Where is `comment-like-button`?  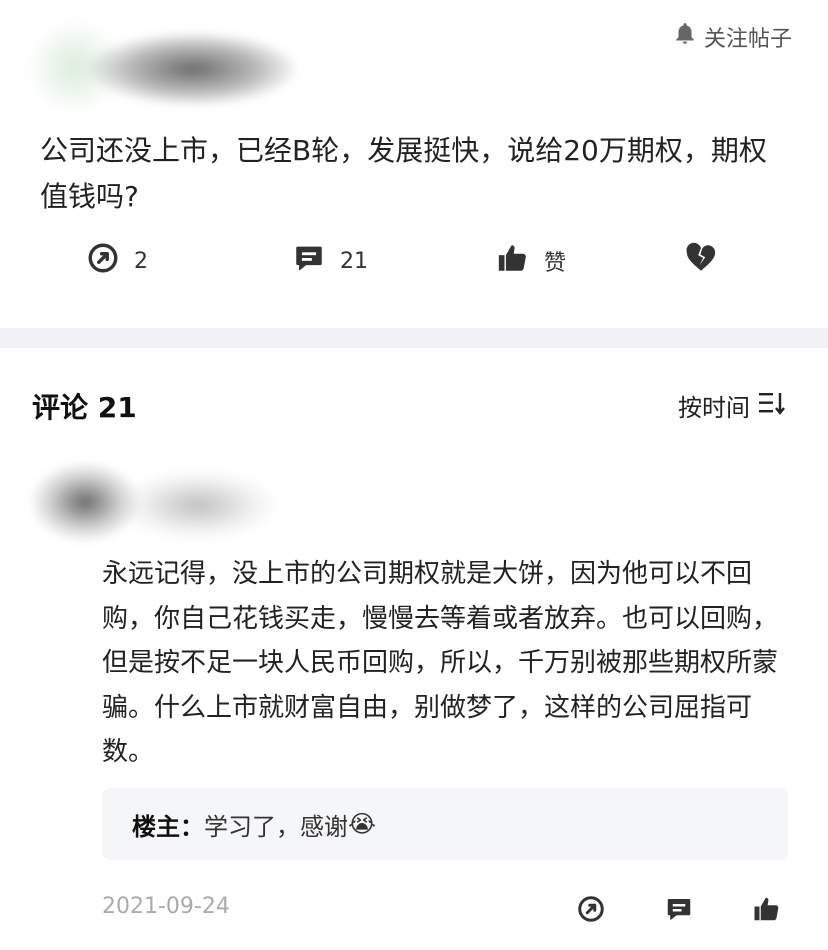
comment-like-button is located at coordinates (767, 912).